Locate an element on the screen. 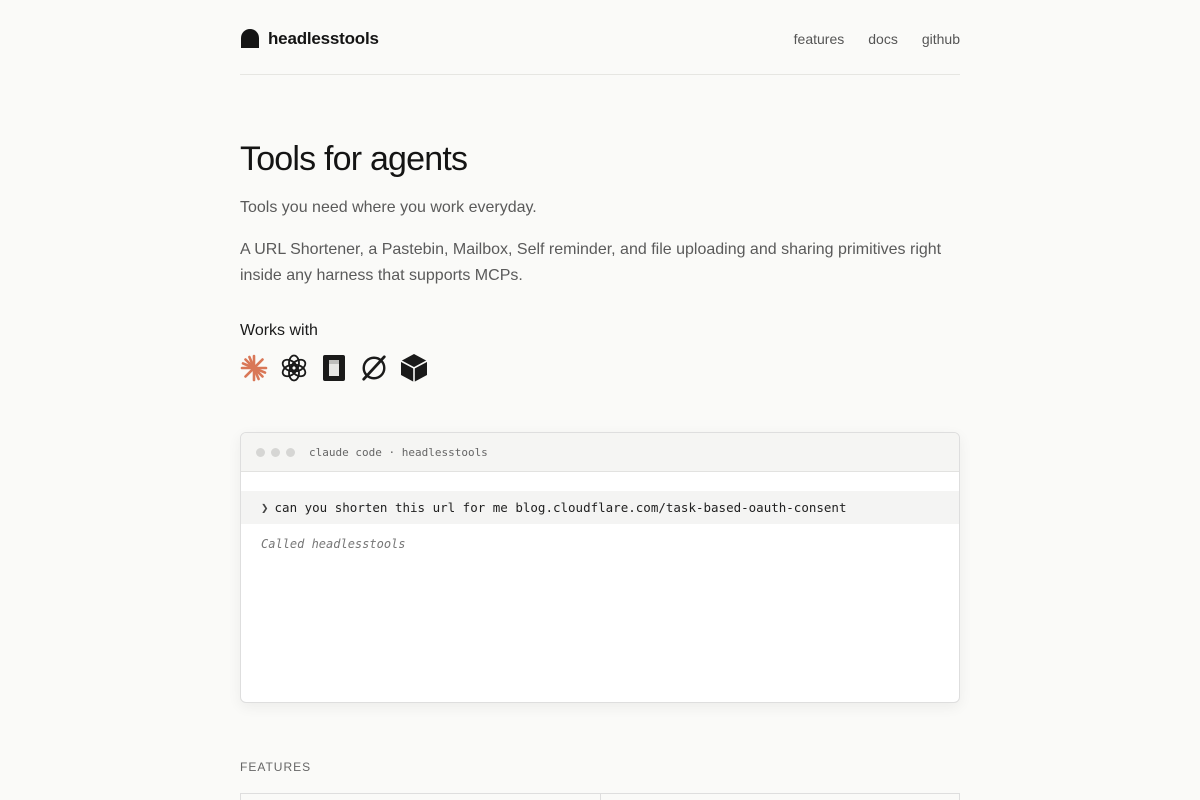 This screenshot has width=1200, height=800. tool-call-status: Called headlesstools is located at coordinates (333, 544).